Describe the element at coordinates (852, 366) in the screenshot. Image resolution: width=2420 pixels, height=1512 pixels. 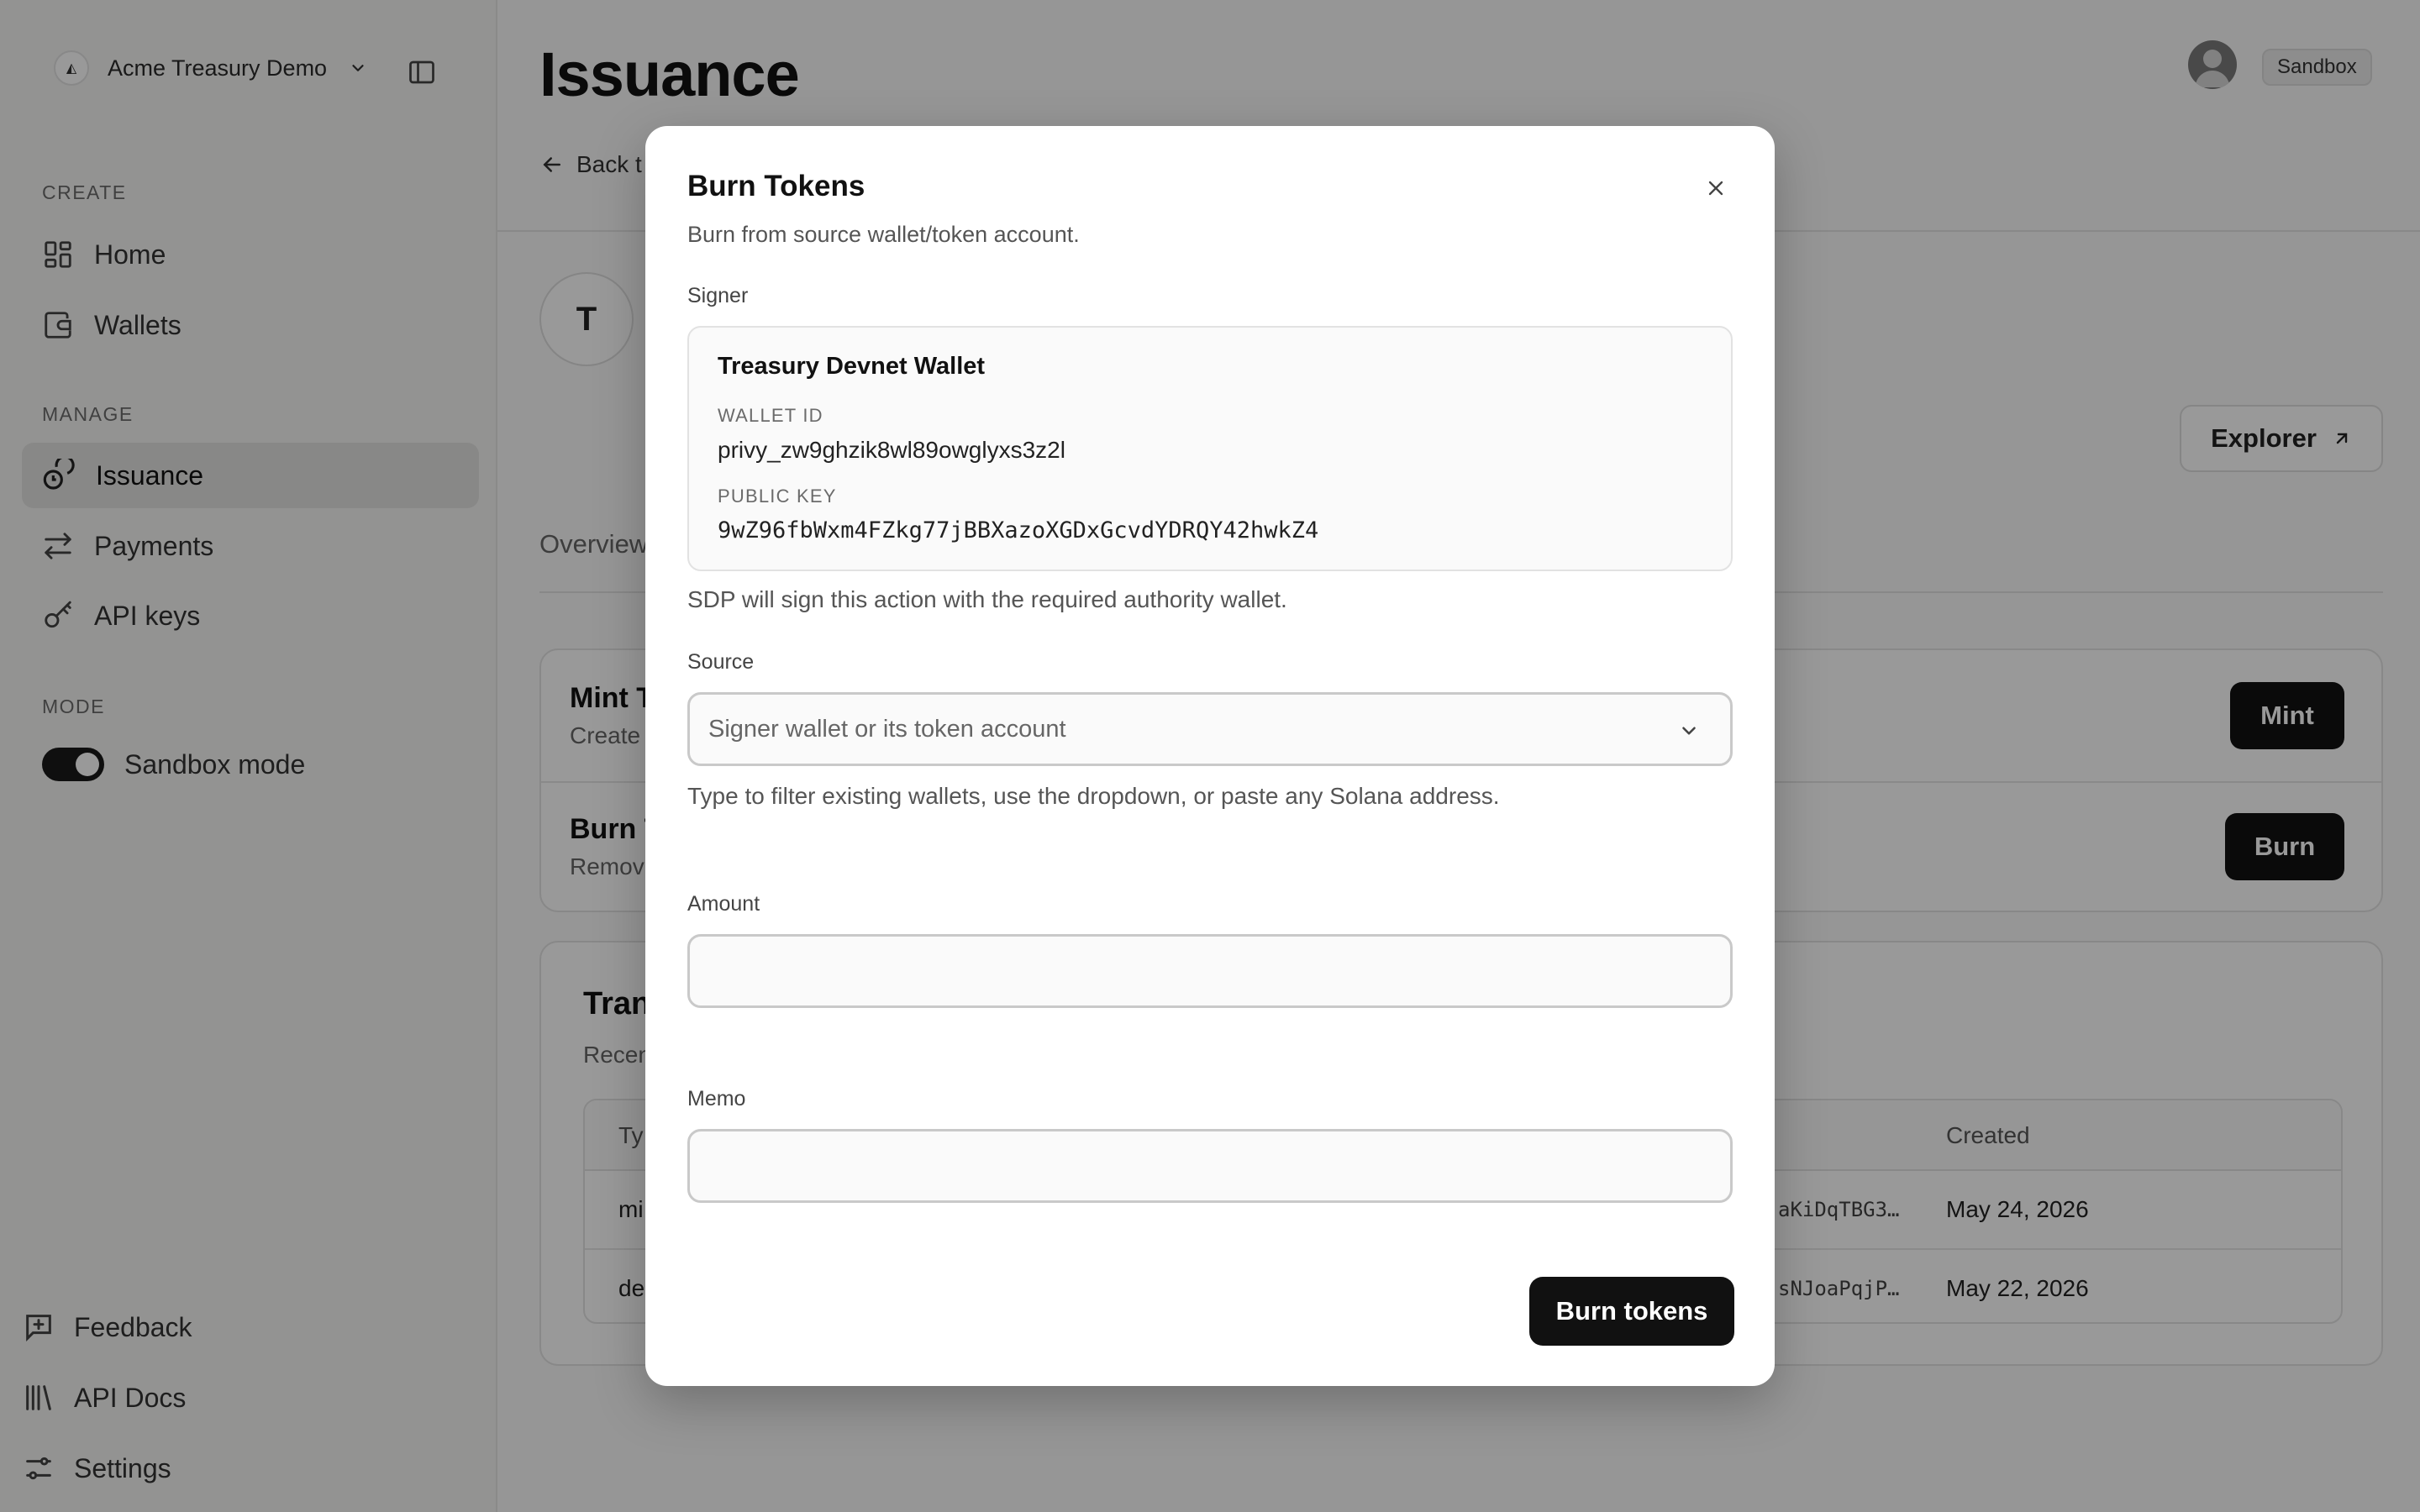
I see `signer-wallet-name: Treasury Devnet Wallet` at that location.